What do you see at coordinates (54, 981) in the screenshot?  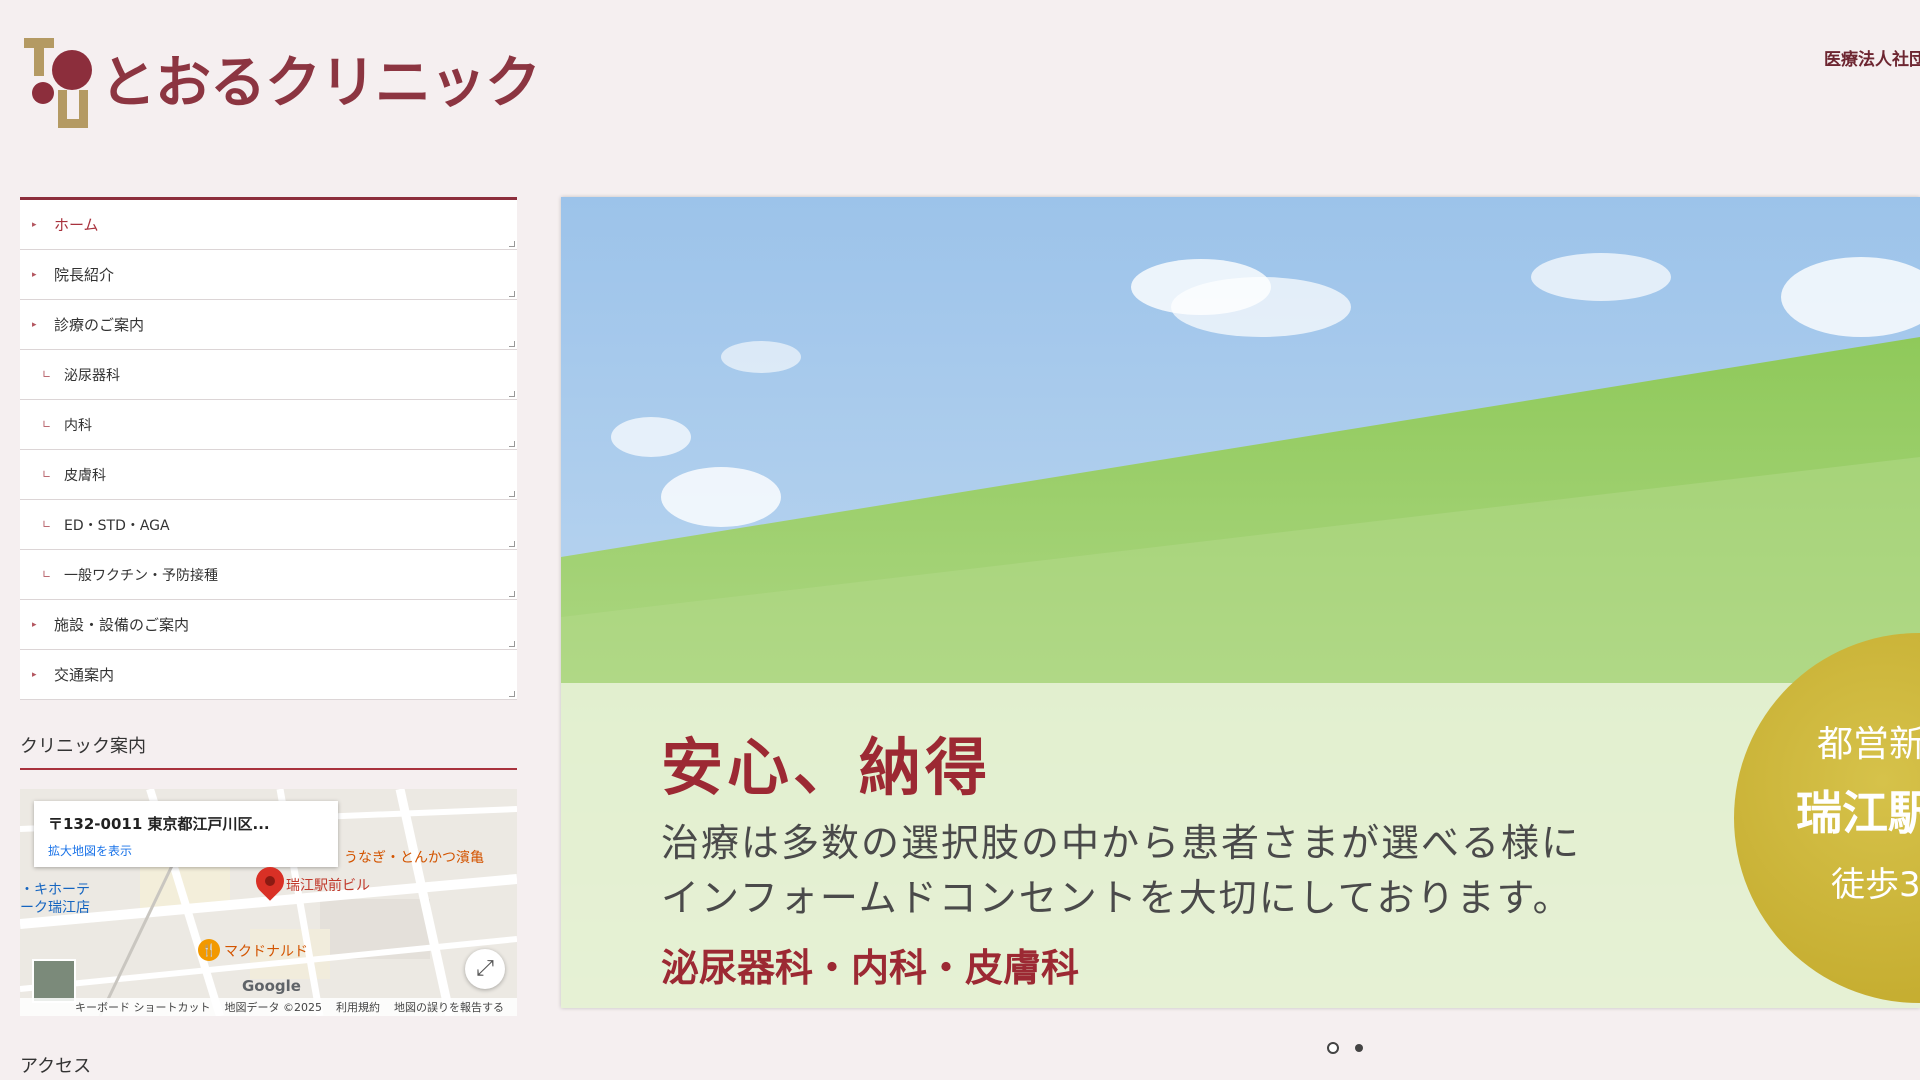 I see `satellite-toggle-icon` at bounding box center [54, 981].